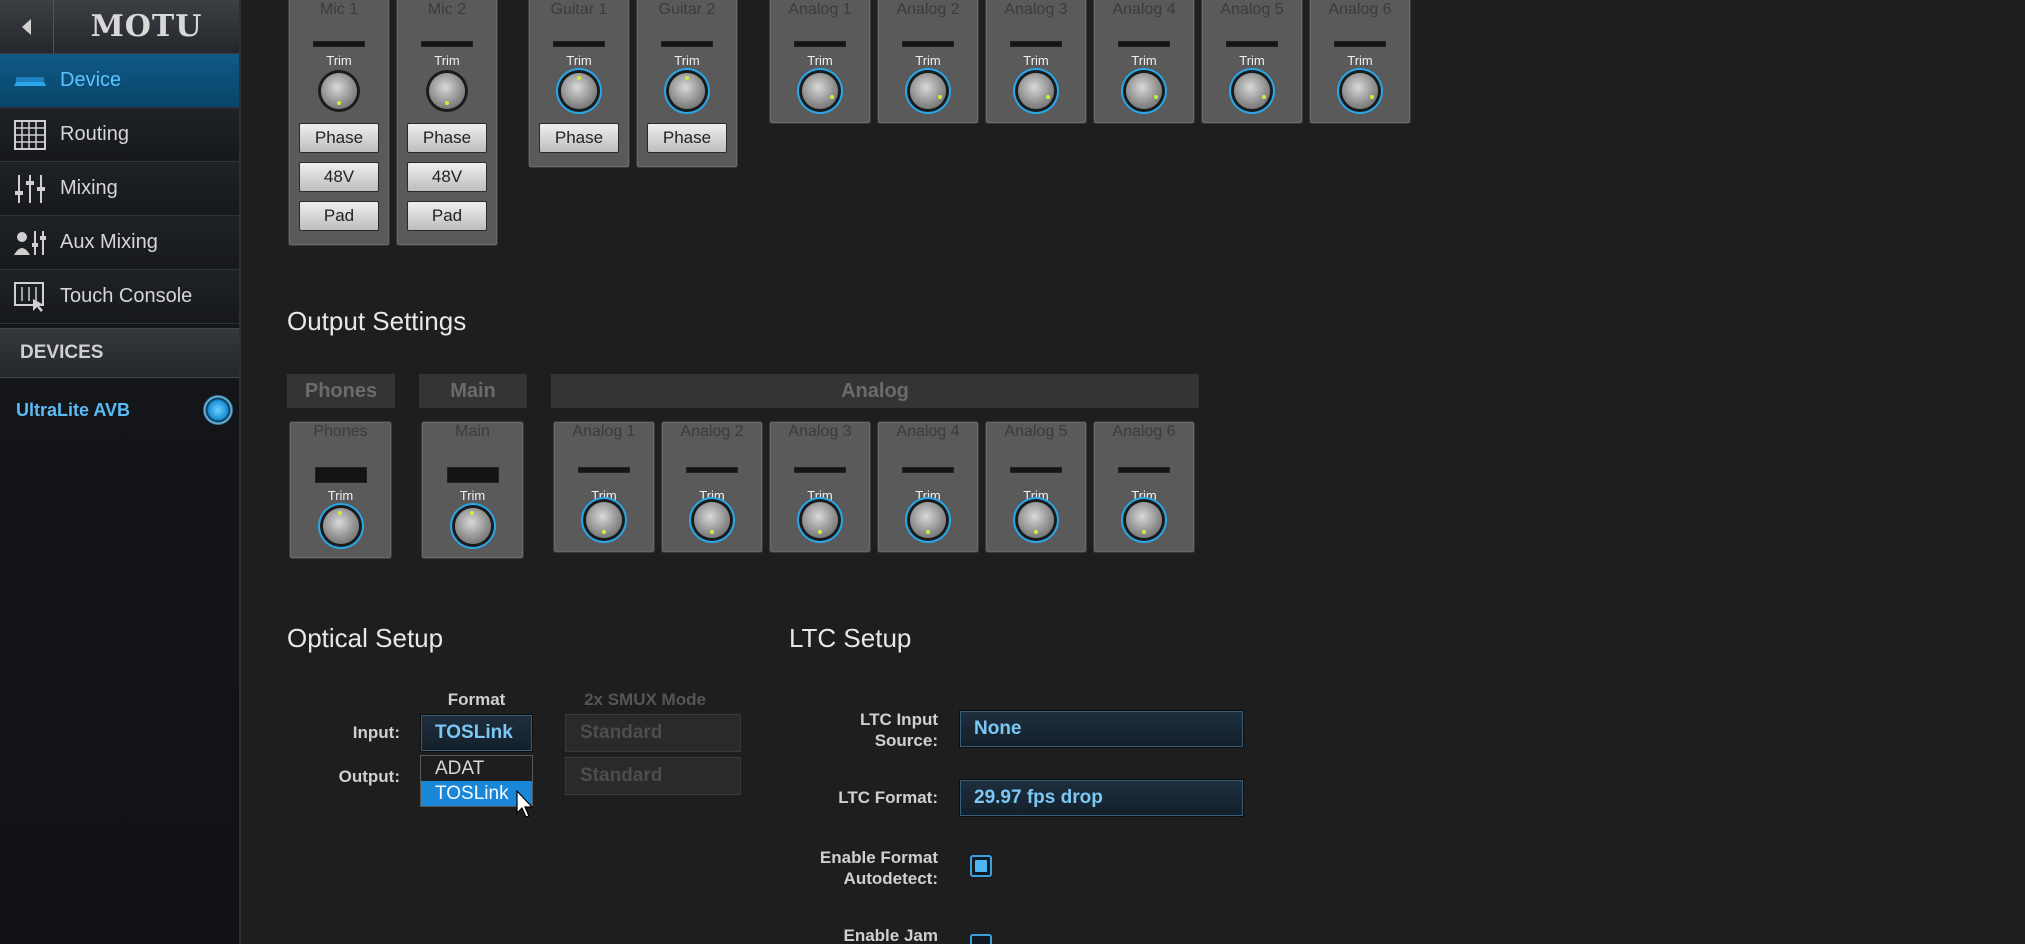 This screenshot has width=2025, height=944. I want to click on nav-item-routing: Routing, so click(119, 135).